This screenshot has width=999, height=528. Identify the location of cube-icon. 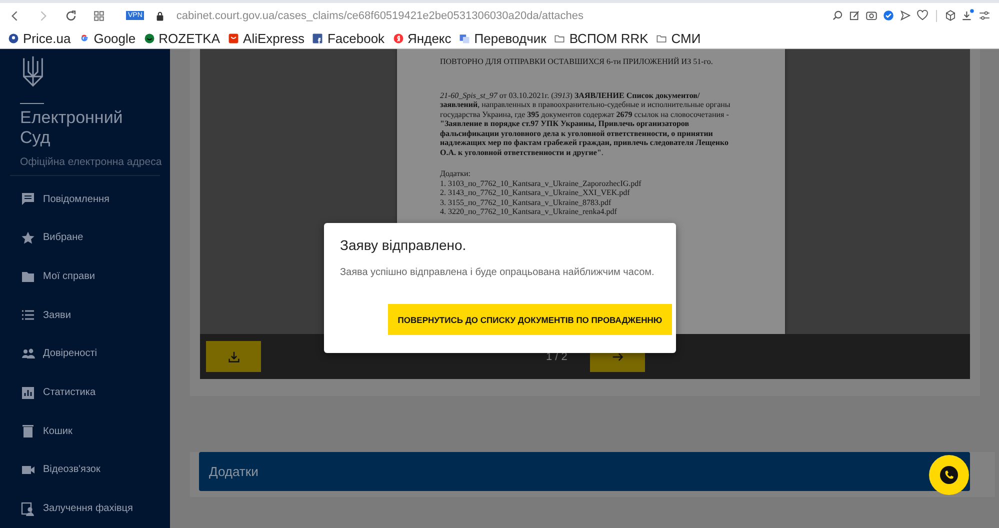
(950, 15).